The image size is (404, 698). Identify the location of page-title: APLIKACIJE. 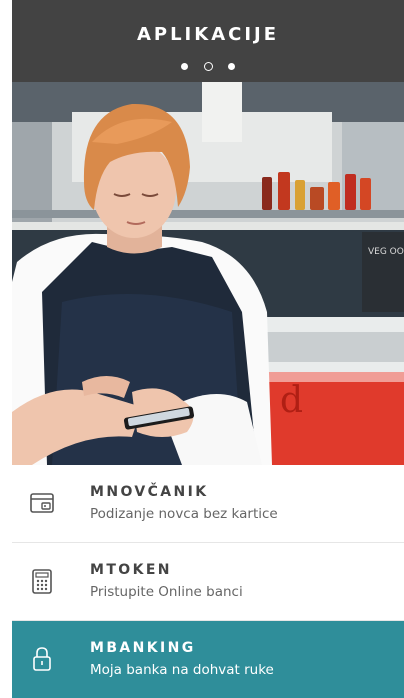
(208, 34).